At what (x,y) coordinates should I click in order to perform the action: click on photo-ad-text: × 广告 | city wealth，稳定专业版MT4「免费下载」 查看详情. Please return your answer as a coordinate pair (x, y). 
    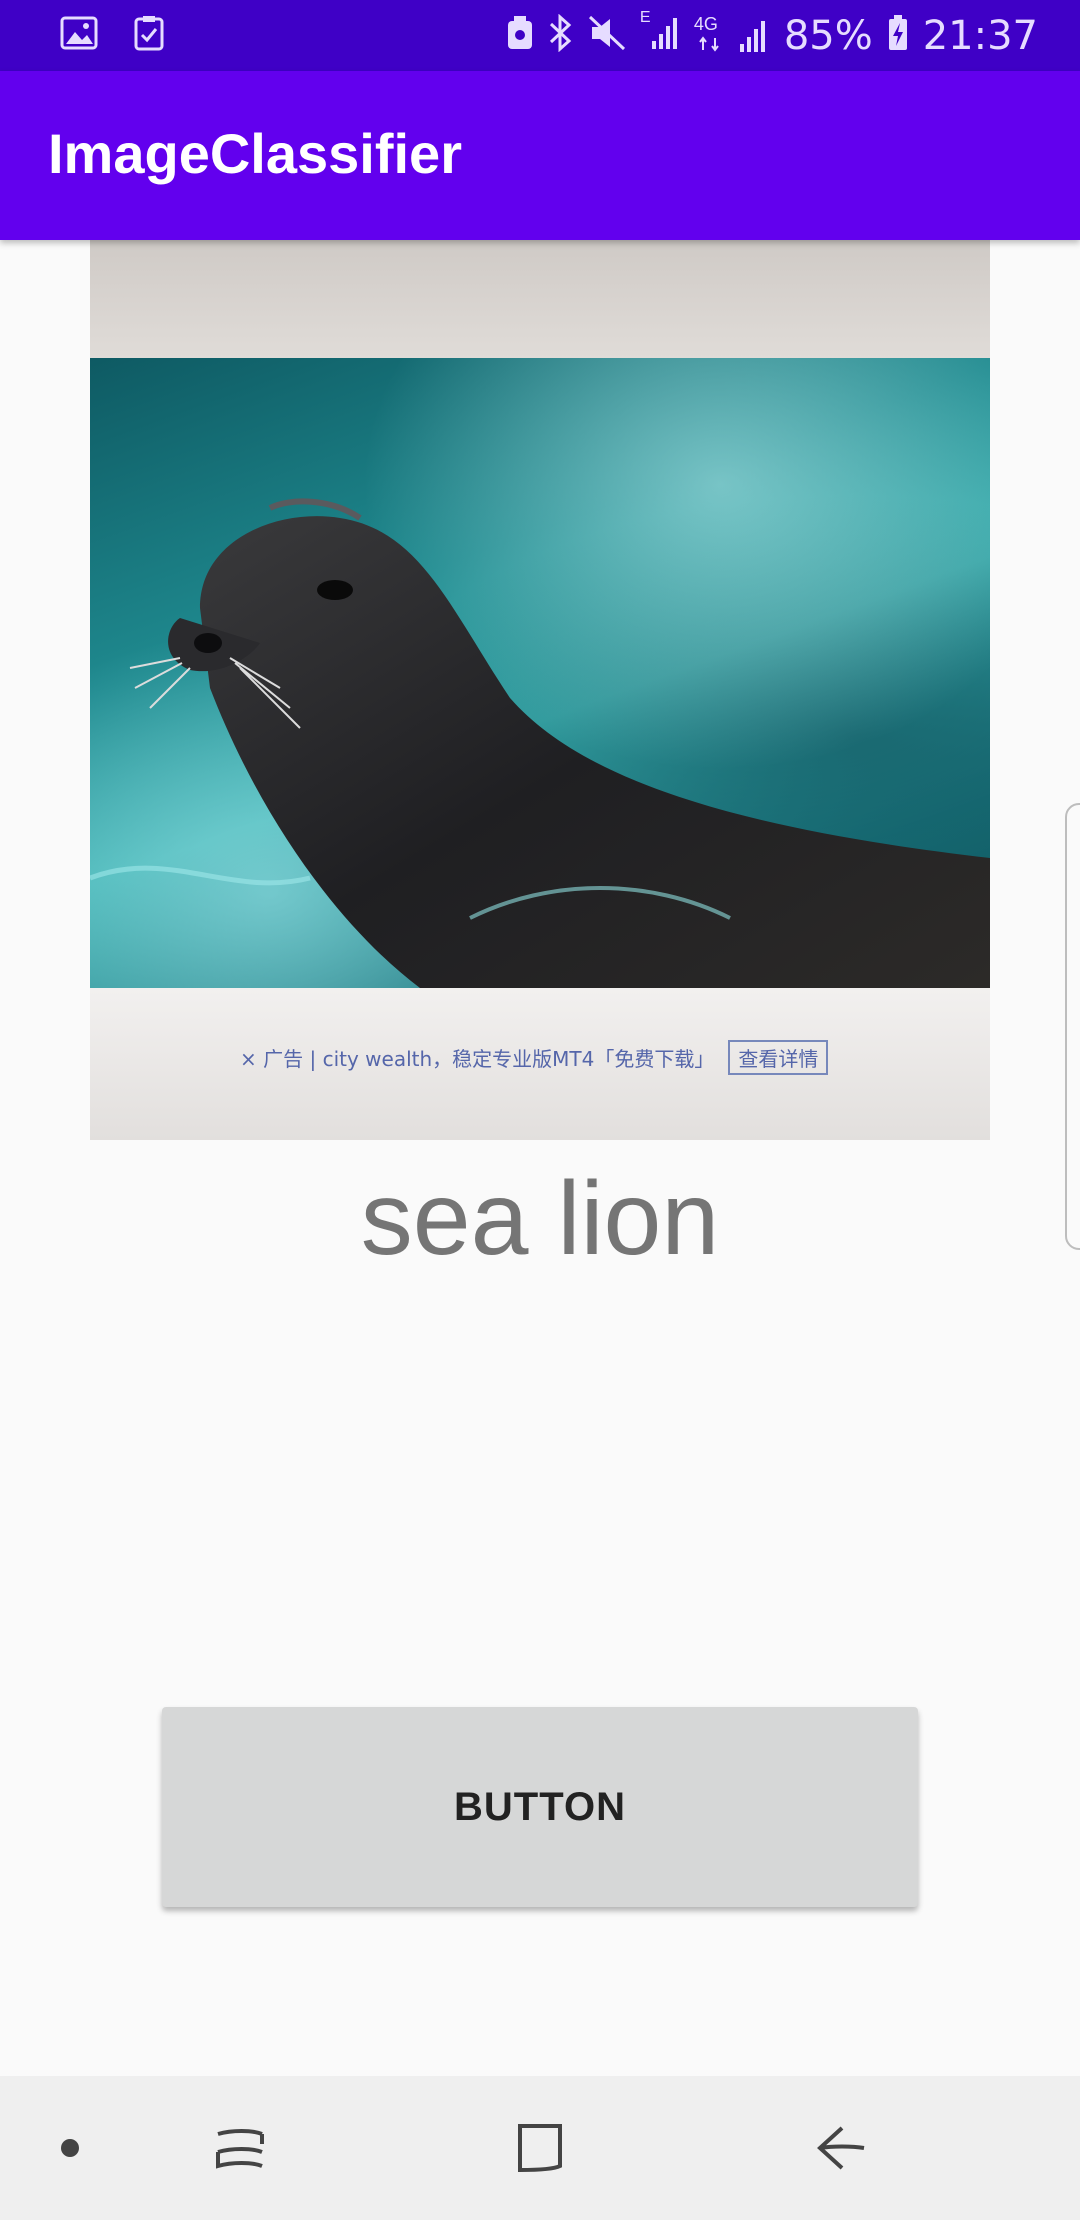
    Looking at the image, I should click on (534, 1057).